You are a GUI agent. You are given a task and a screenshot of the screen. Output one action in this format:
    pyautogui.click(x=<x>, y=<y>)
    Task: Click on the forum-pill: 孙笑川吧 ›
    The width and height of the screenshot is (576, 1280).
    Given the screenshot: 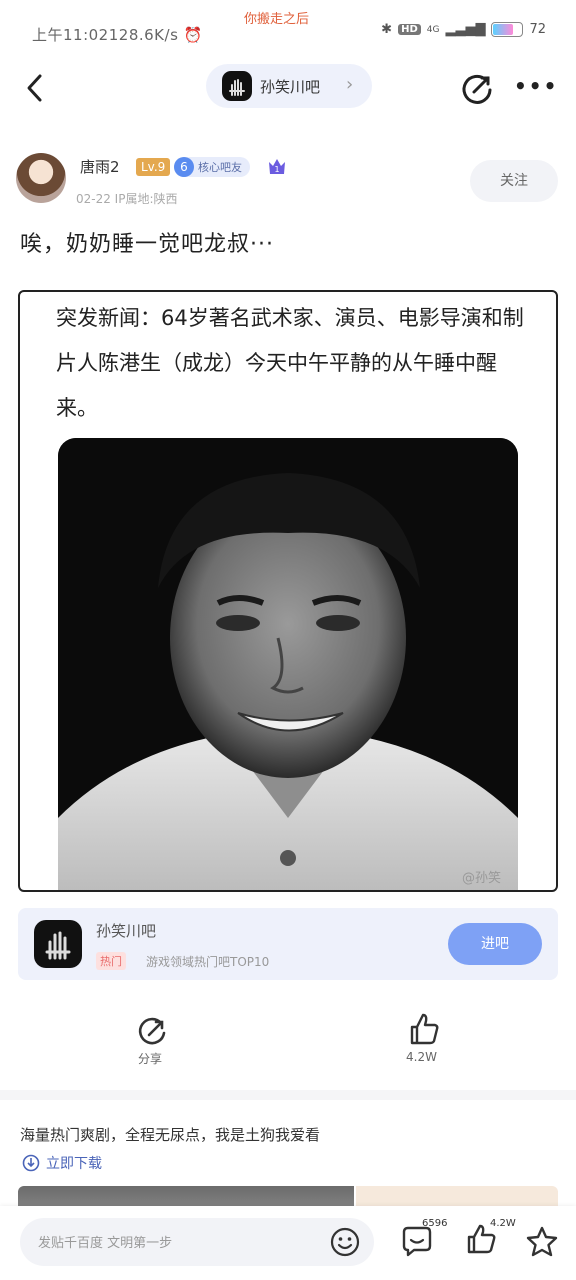 What is the action you would take?
    pyautogui.click(x=289, y=86)
    